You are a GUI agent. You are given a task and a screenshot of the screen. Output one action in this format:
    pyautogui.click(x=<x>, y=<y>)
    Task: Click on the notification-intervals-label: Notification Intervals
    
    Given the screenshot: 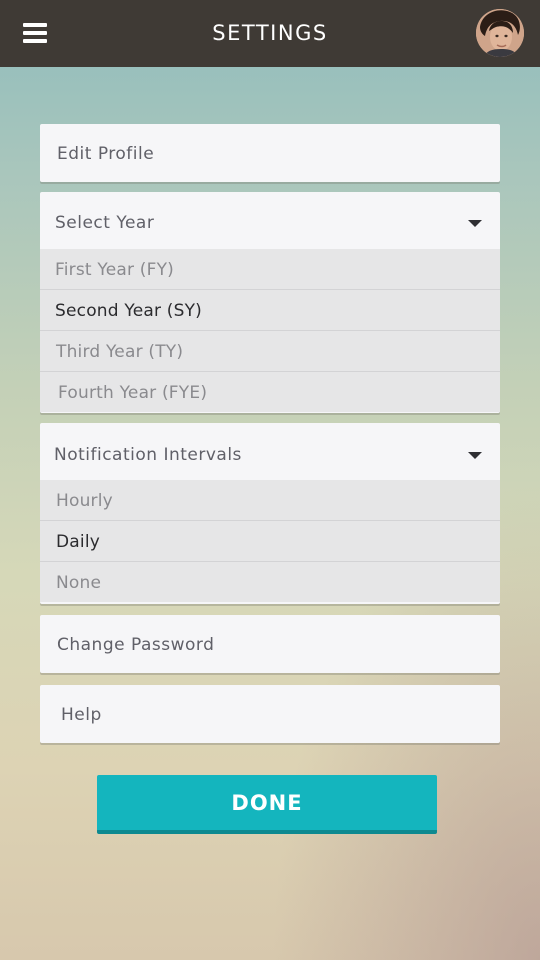 What is the action you would take?
    pyautogui.click(x=148, y=455)
    